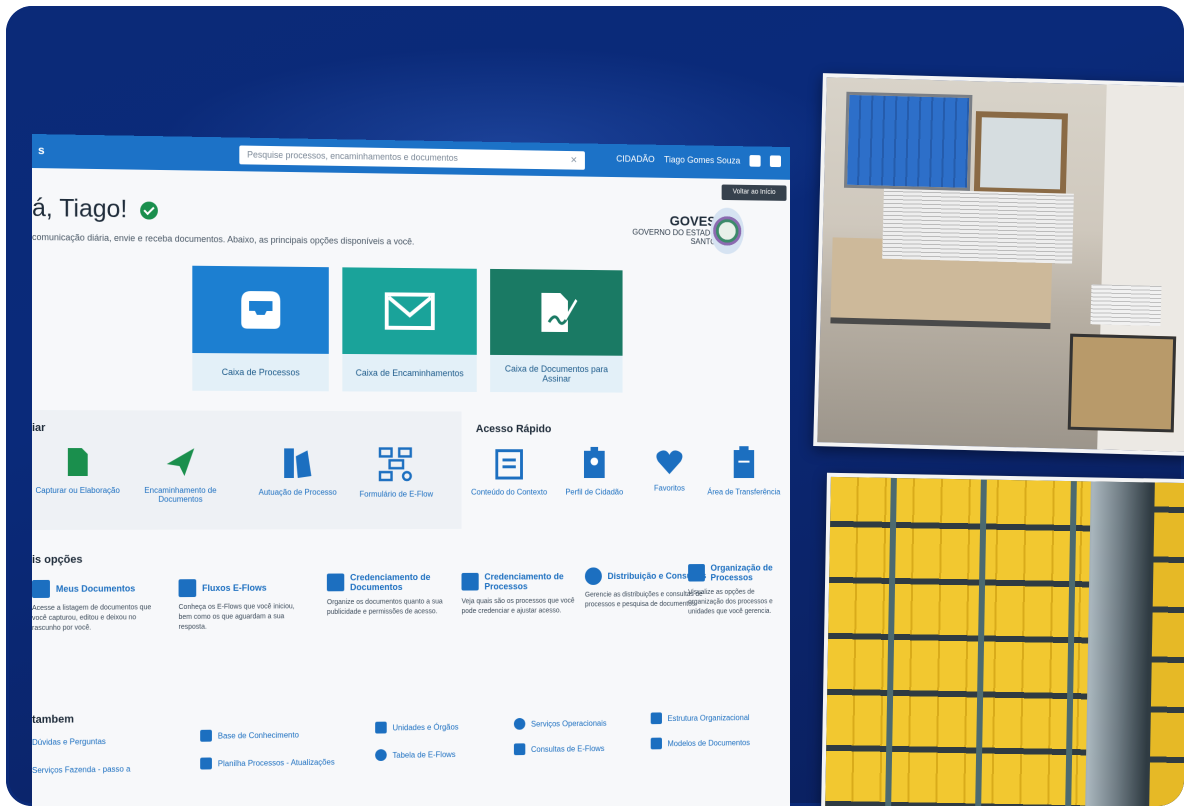 This screenshot has height=812, width=1190. I want to click on opt-fluxos-title: Fluxos E-Flows, so click(234, 588).